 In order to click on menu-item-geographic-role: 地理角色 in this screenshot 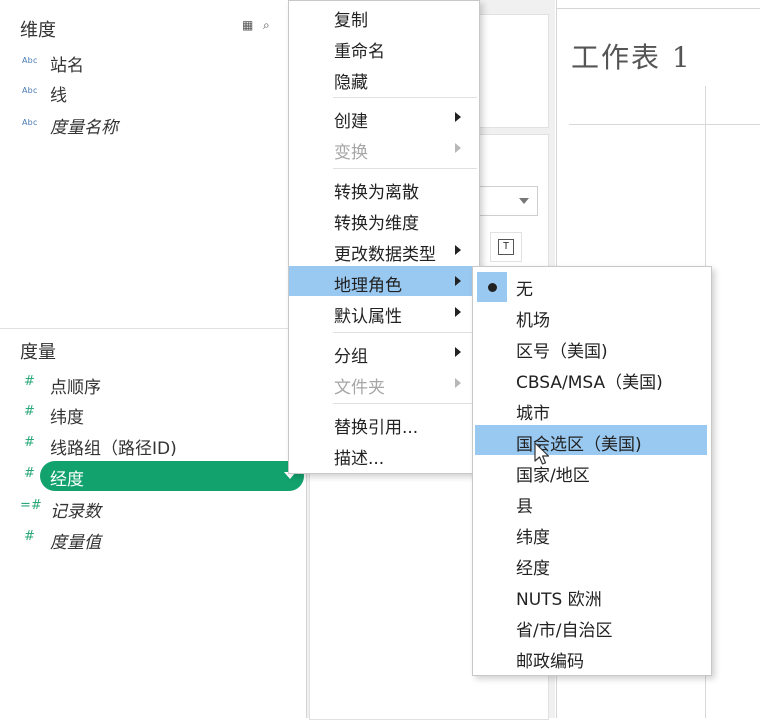, I will do `click(384, 281)`.